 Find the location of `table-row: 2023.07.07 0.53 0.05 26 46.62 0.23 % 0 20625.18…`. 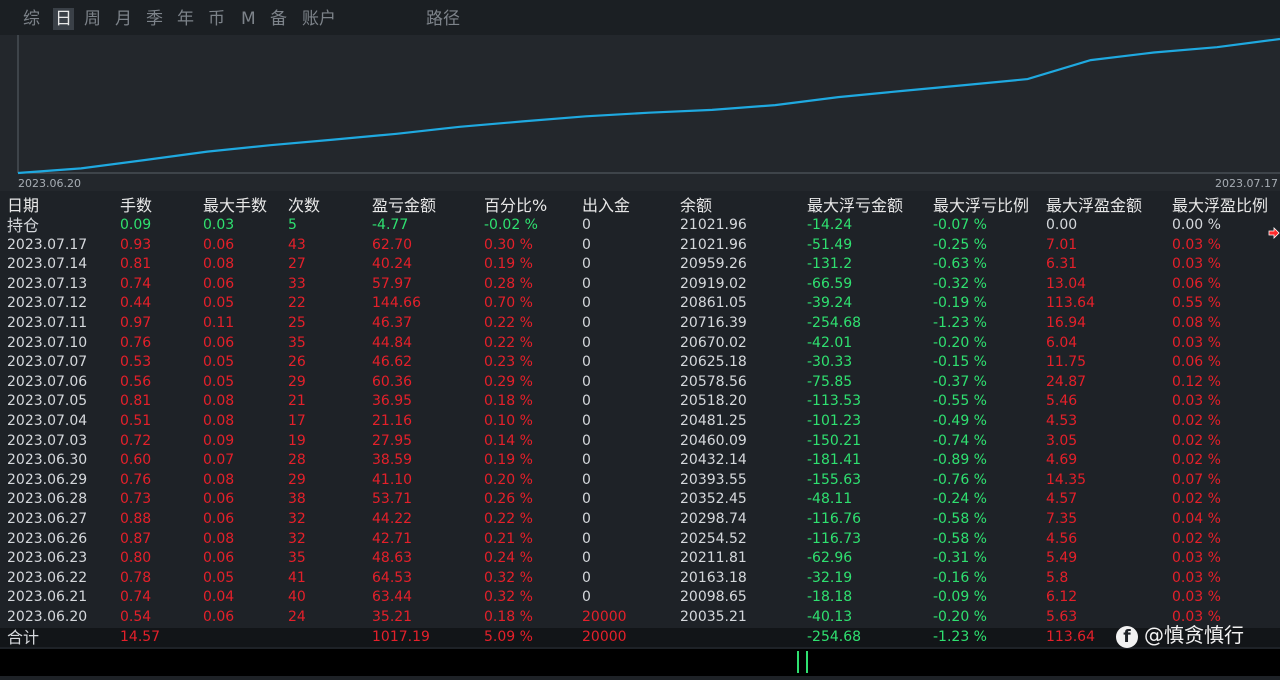

table-row: 2023.07.07 0.53 0.05 26 46.62 0.23 % 0 20625.18… is located at coordinates (640, 363).